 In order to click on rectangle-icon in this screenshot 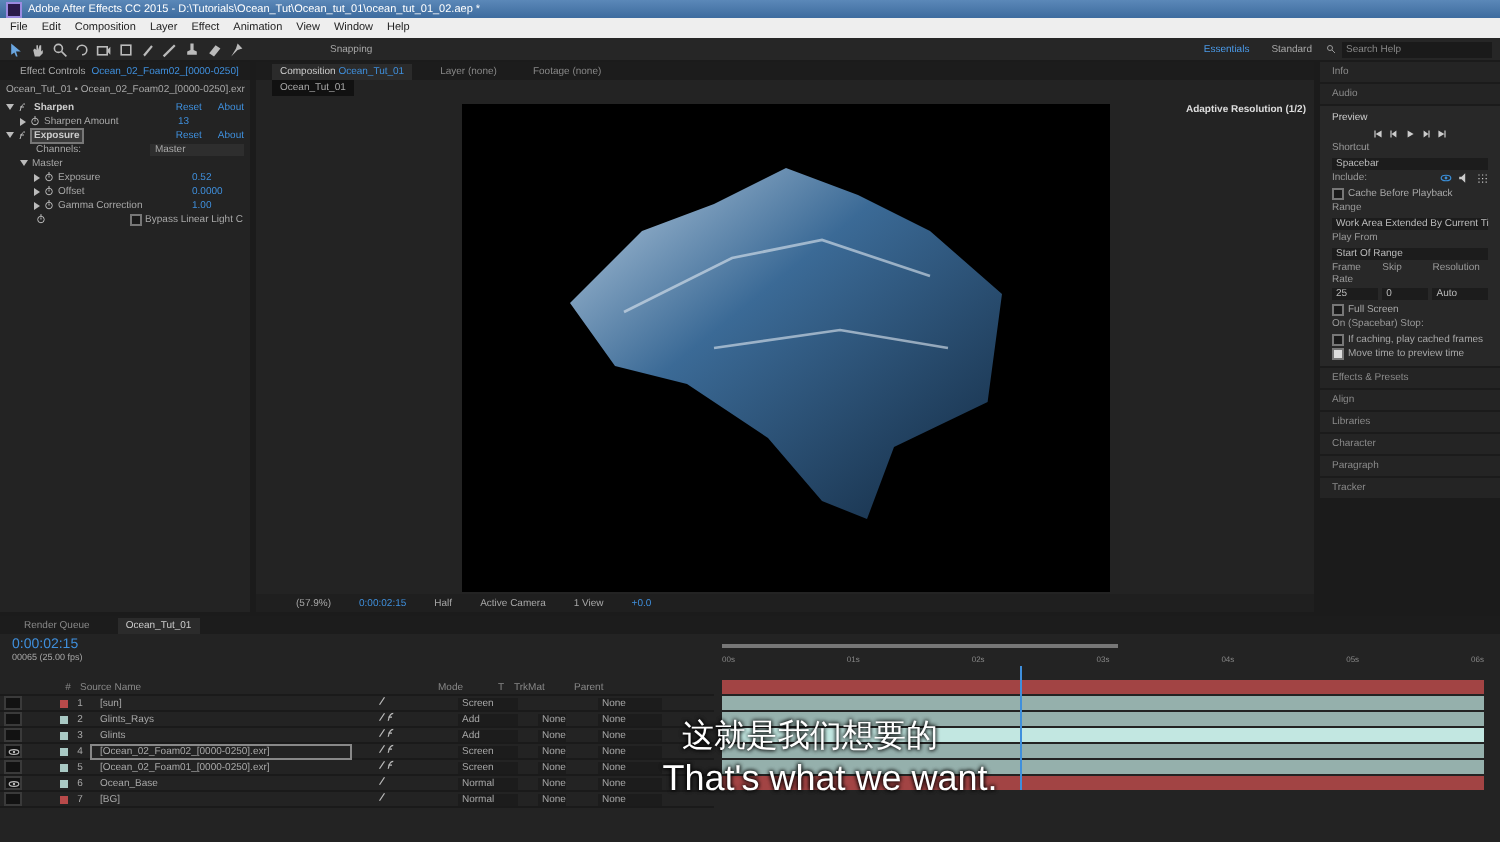, I will do `click(126, 49)`.